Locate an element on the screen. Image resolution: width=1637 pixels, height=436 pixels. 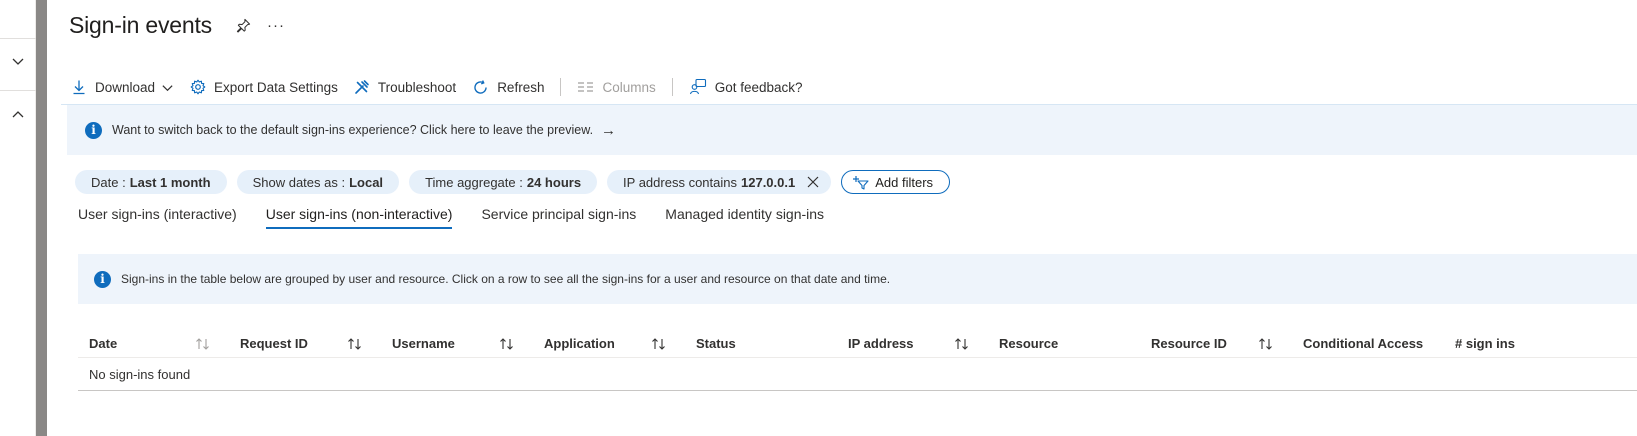
column-label: Resource is located at coordinates (1029, 343).